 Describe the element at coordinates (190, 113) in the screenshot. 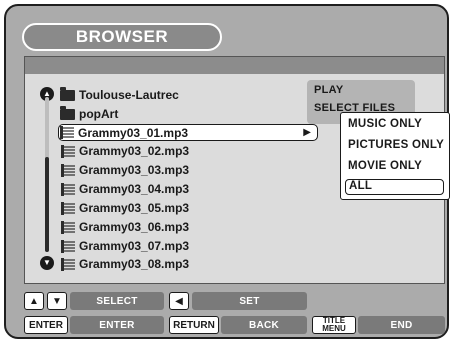

I see `list-item-folder: popArt` at that location.